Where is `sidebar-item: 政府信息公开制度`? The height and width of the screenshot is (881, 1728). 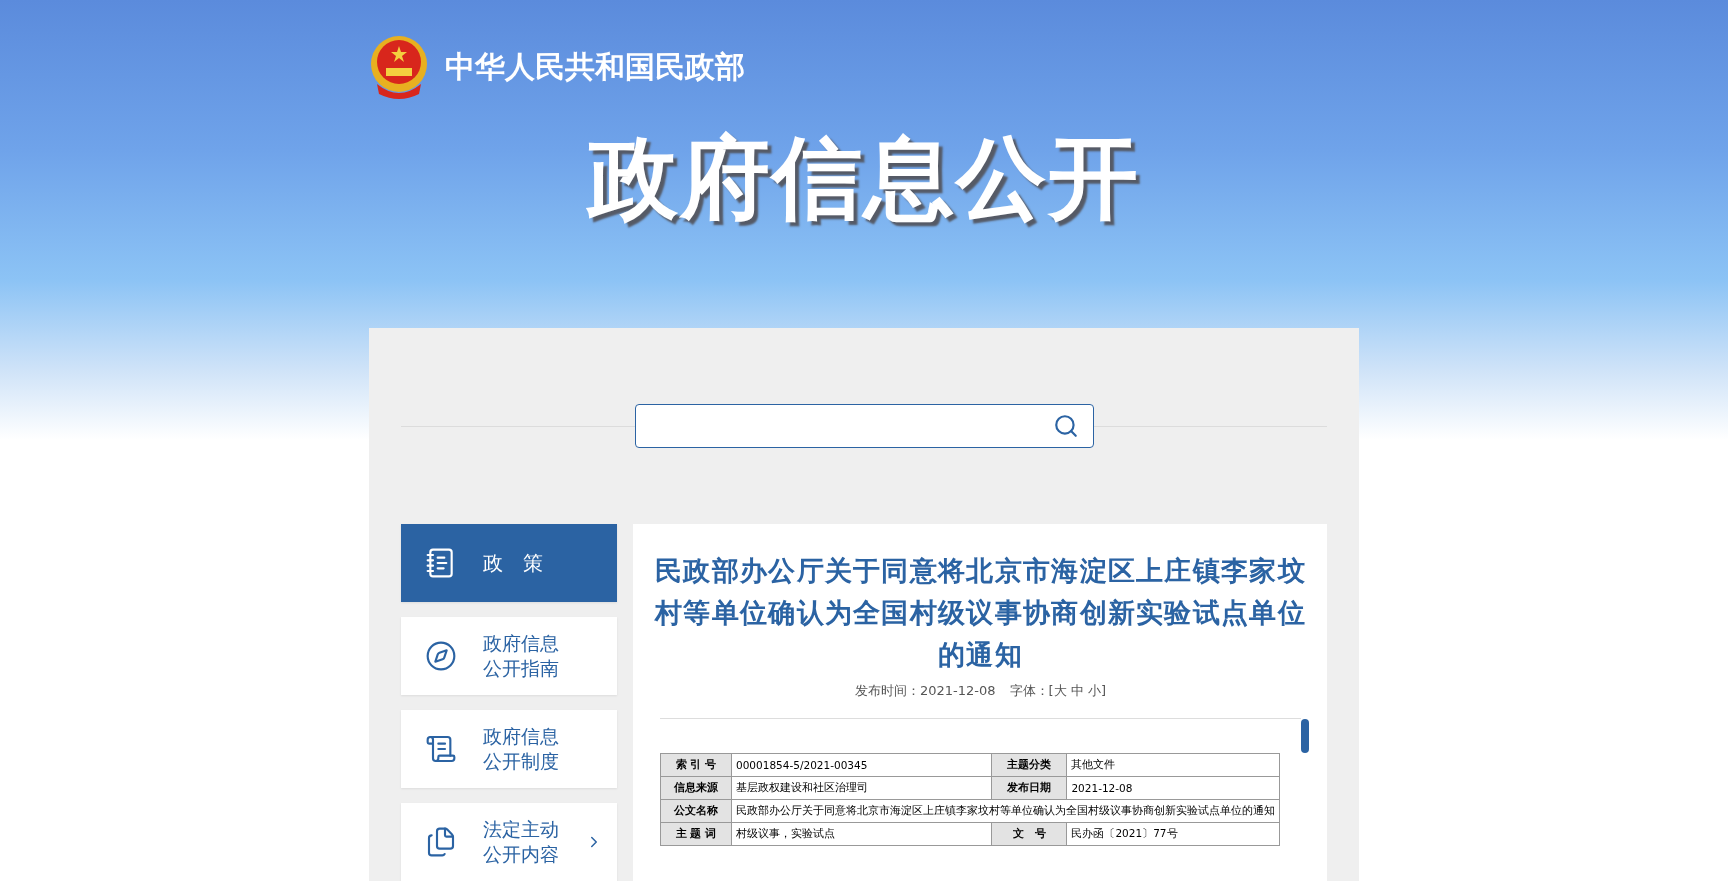 sidebar-item: 政府信息公开制度 is located at coordinates (509, 749).